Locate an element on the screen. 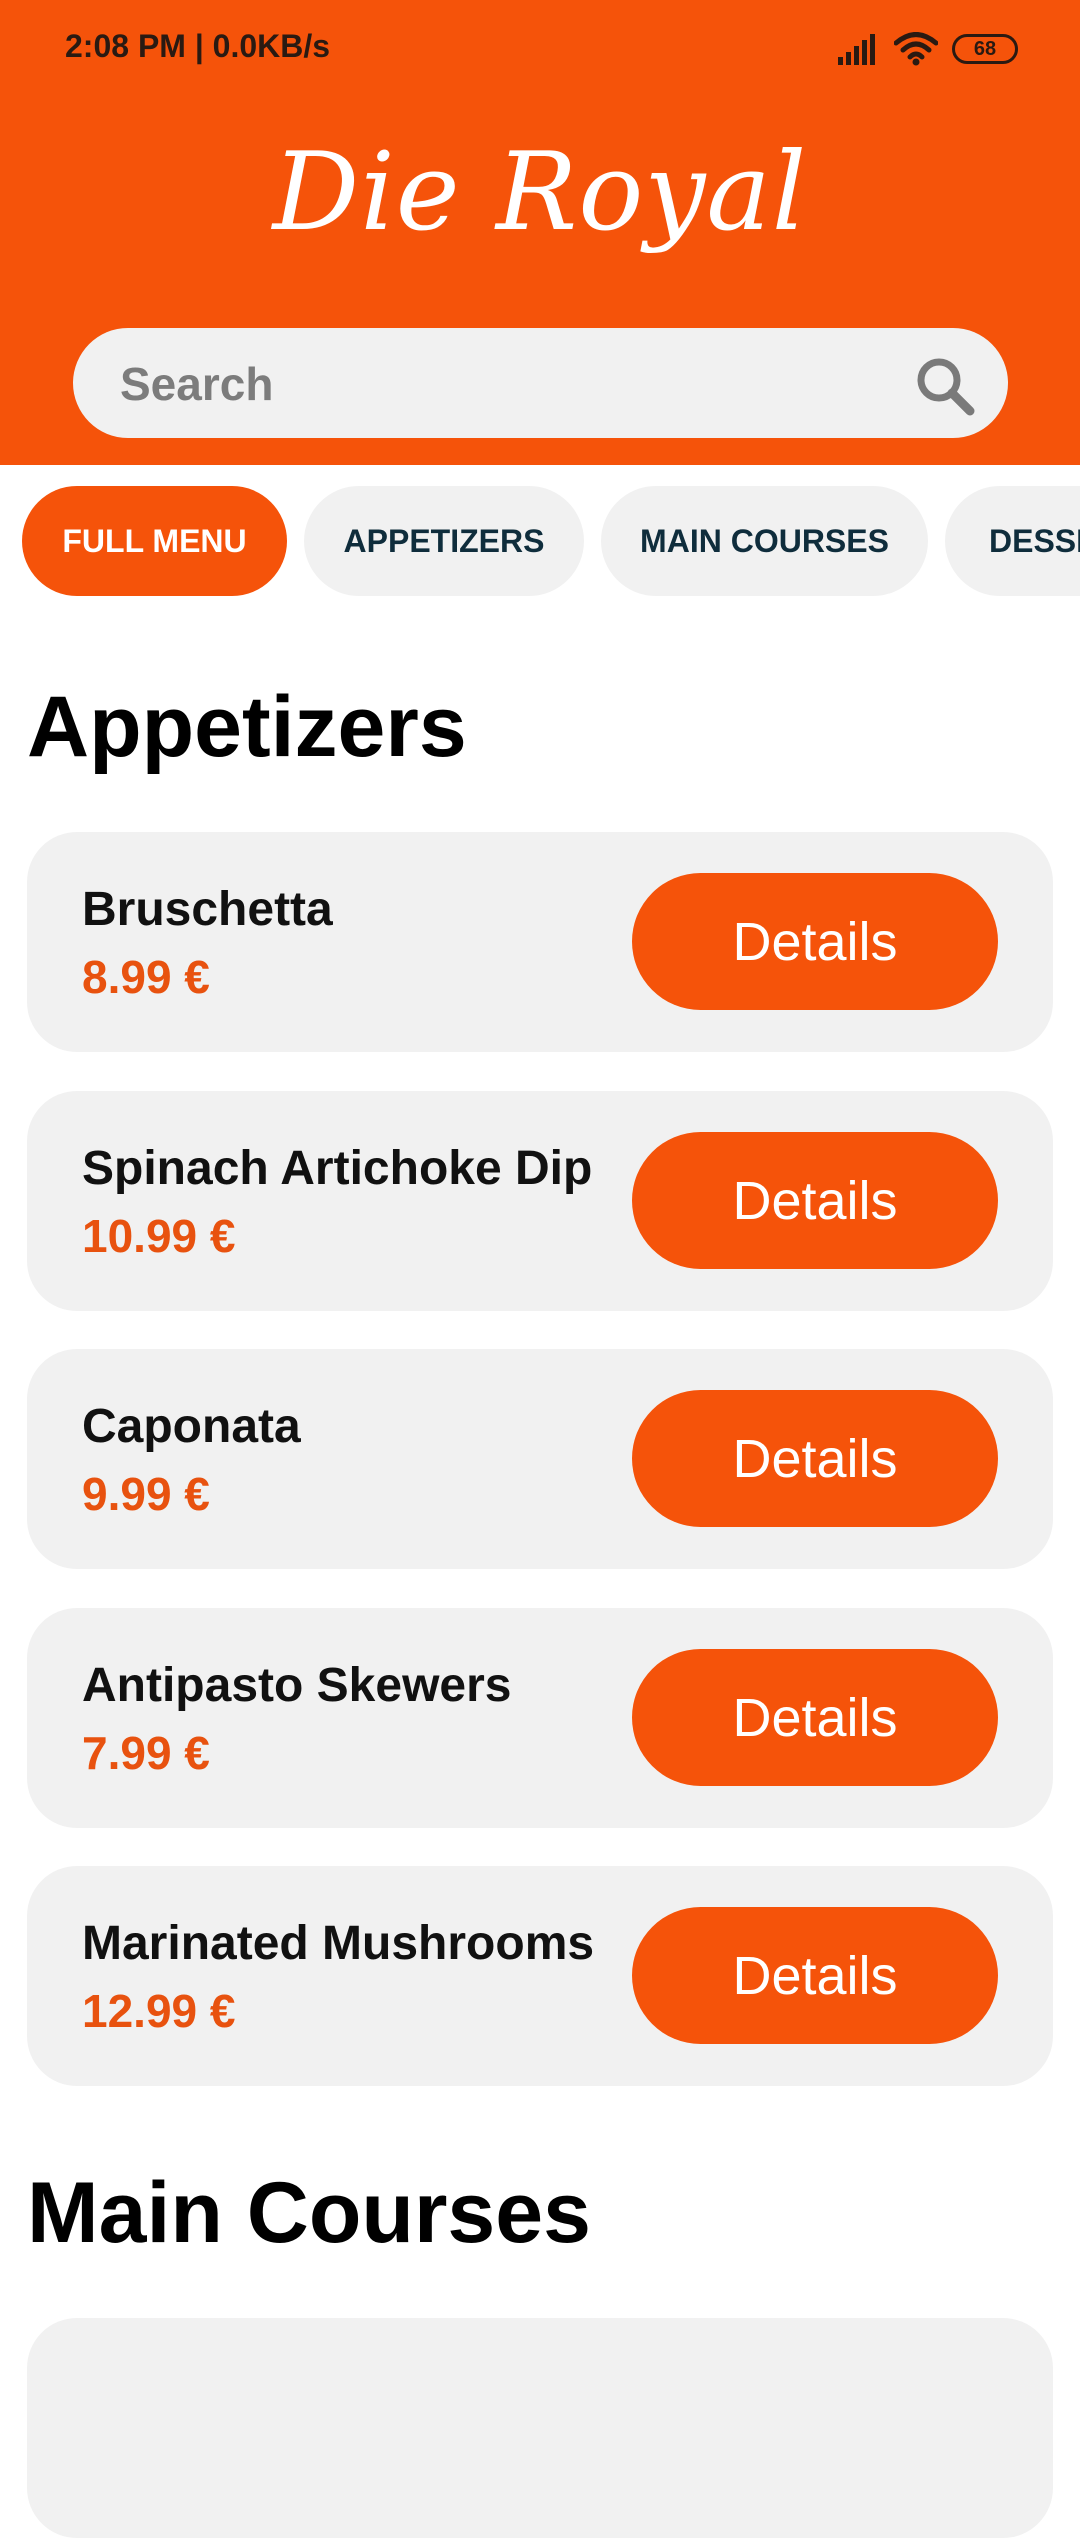 This screenshot has height=2538, width=1080. item-price: 7.99 € is located at coordinates (146, 1753).